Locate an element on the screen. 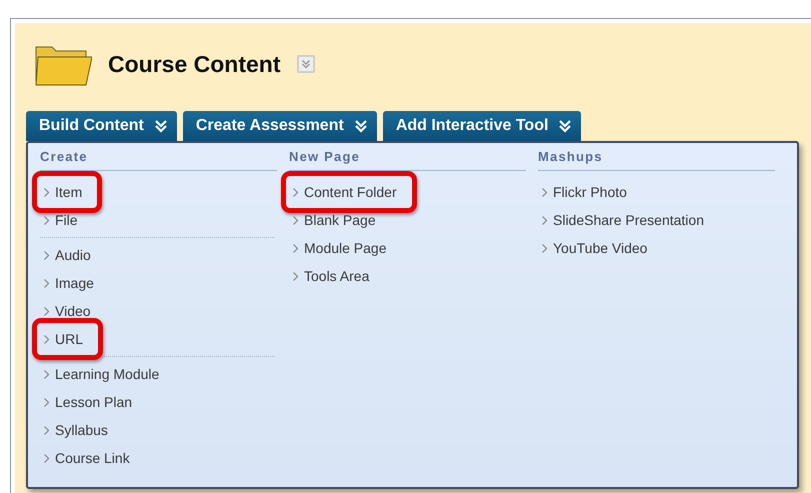 The width and height of the screenshot is (811, 493). menu-item: Content Folder is located at coordinates (350, 192).